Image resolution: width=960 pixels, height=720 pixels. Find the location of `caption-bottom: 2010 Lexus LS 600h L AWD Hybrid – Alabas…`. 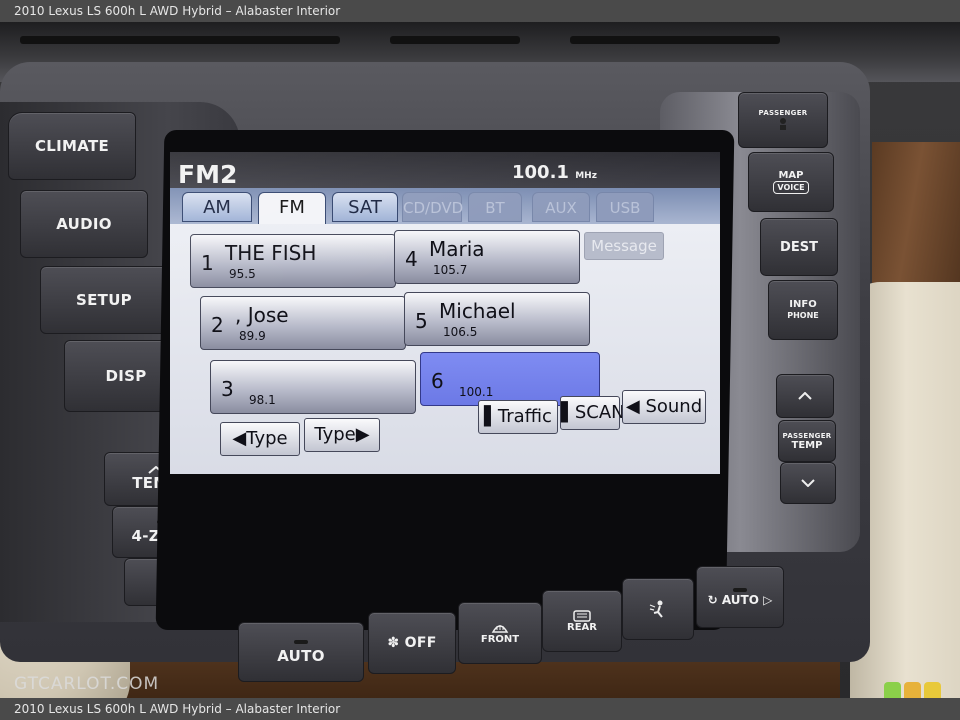

caption-bottom: 2010 Lexus LS 600h L AWD Hybrid – Alabas… is located at coordinates (480, 709).